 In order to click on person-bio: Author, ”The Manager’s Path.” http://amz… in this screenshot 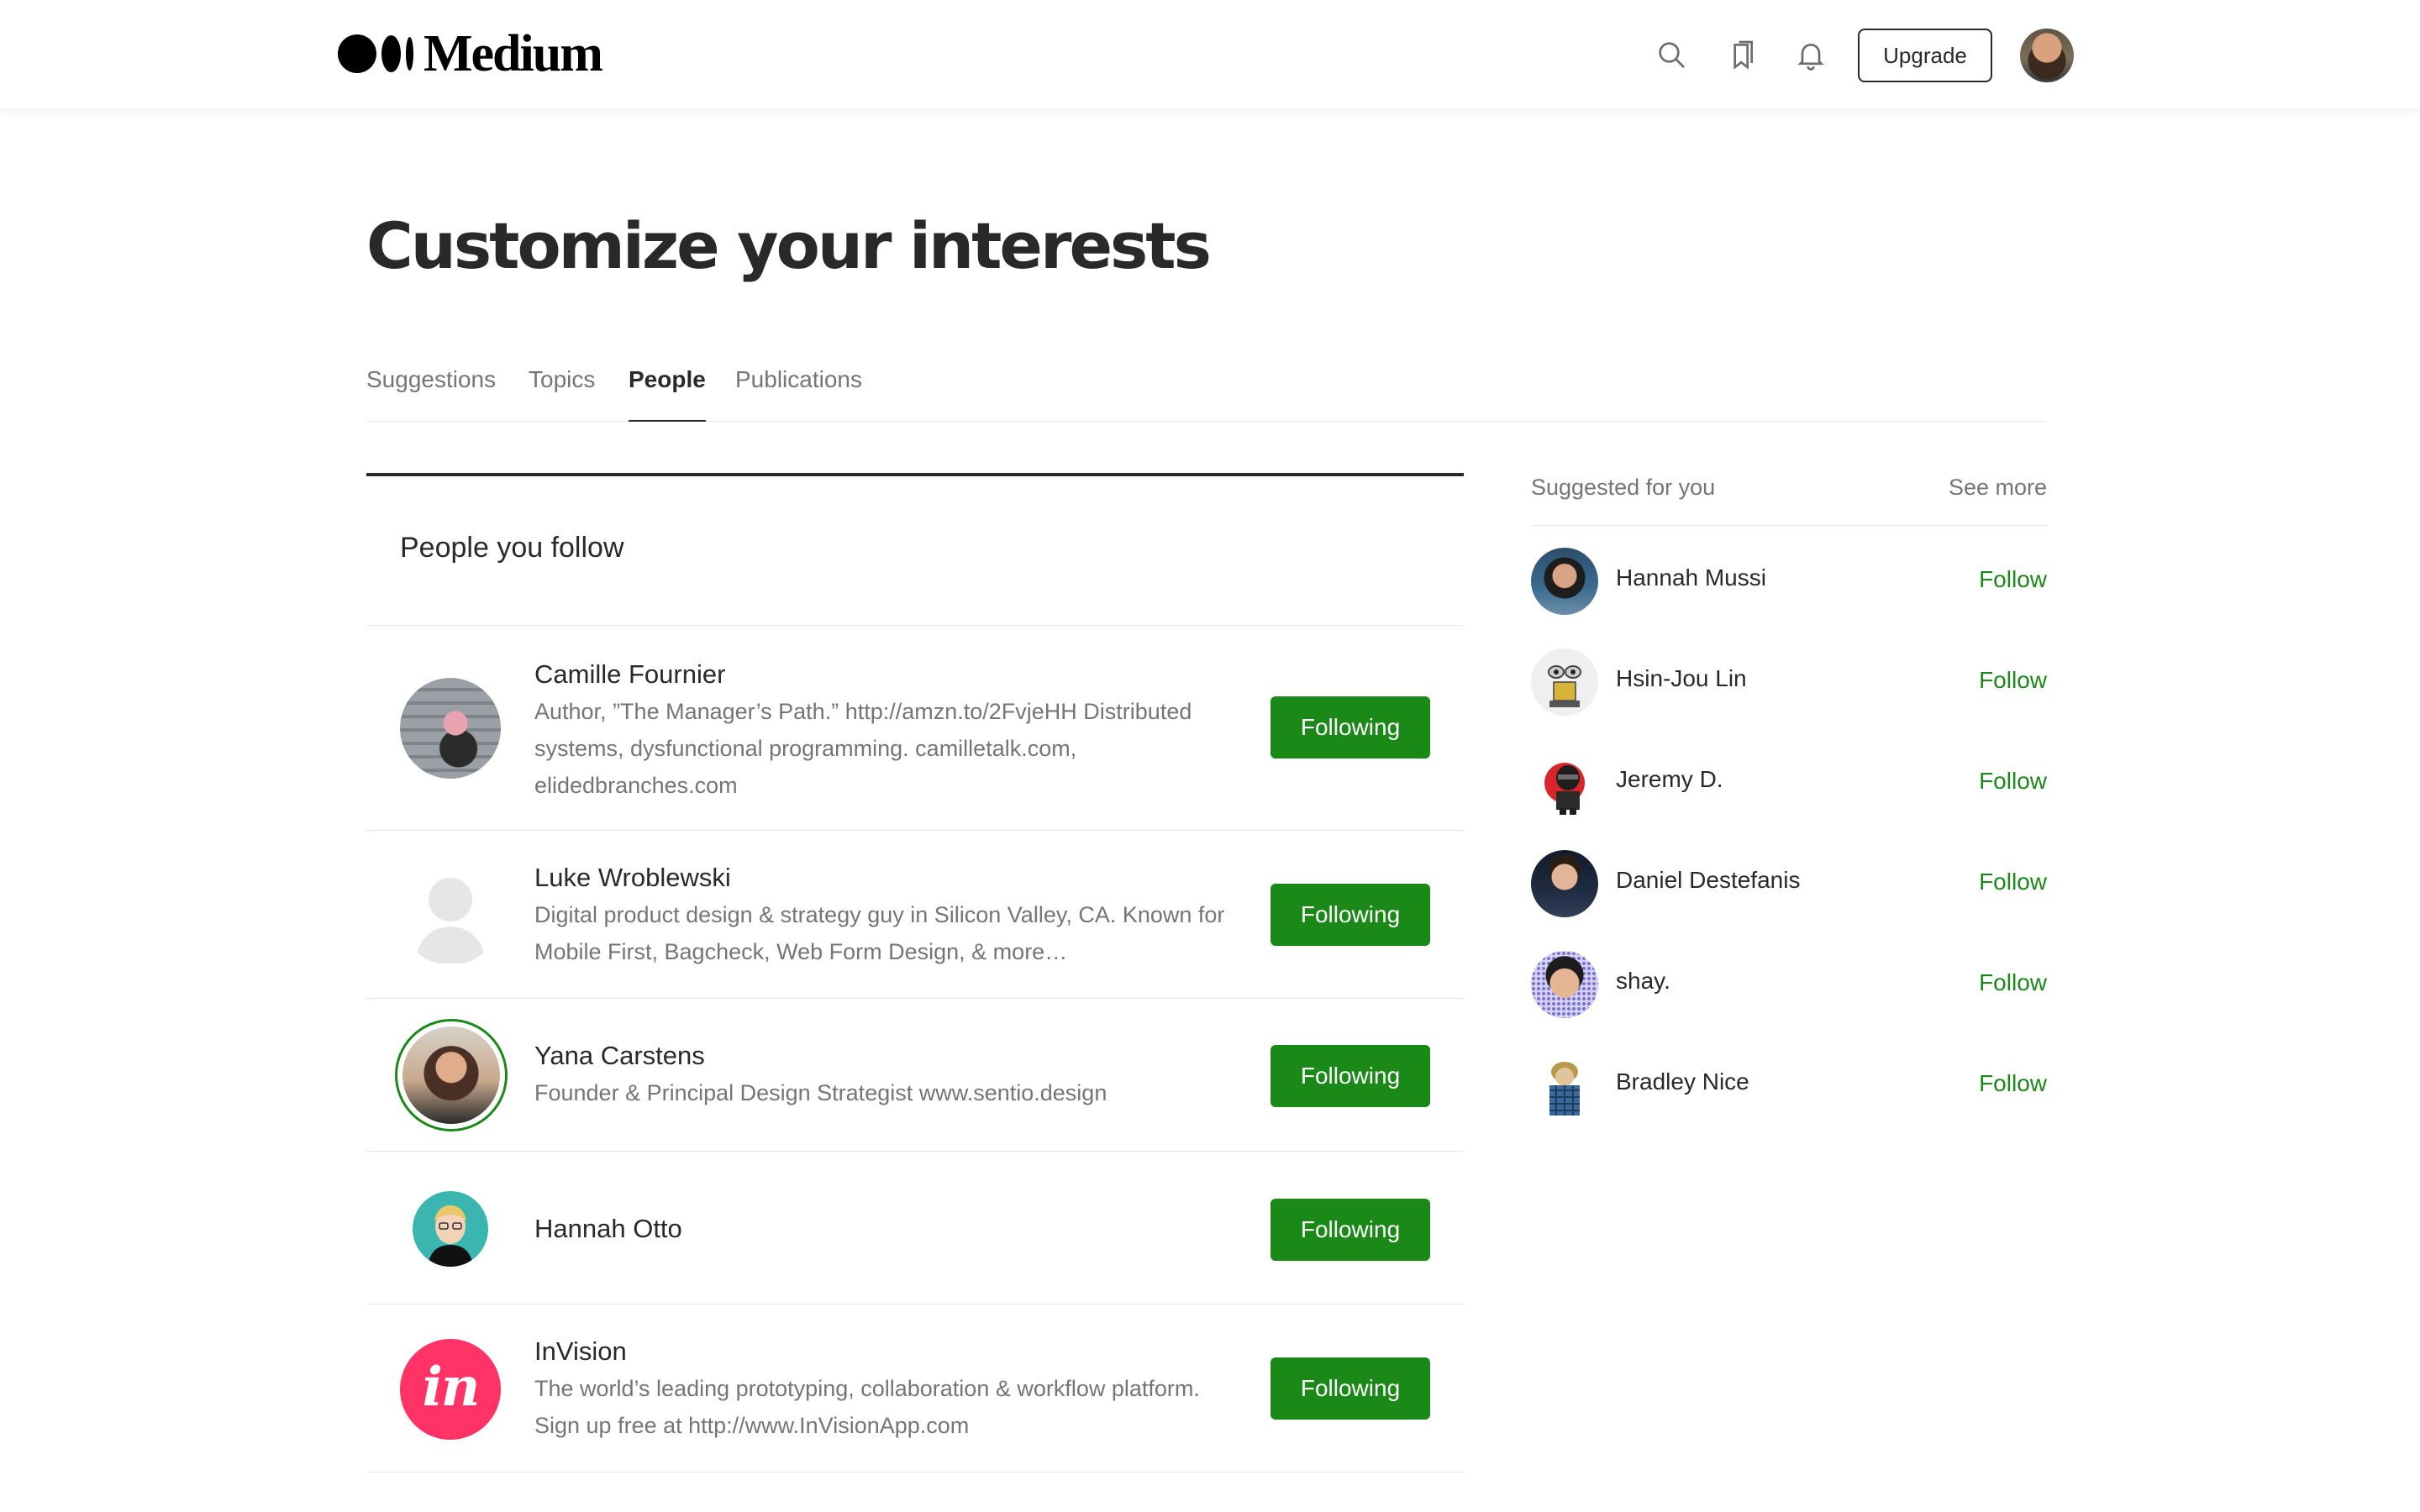, I will do `click(863, 748)`.